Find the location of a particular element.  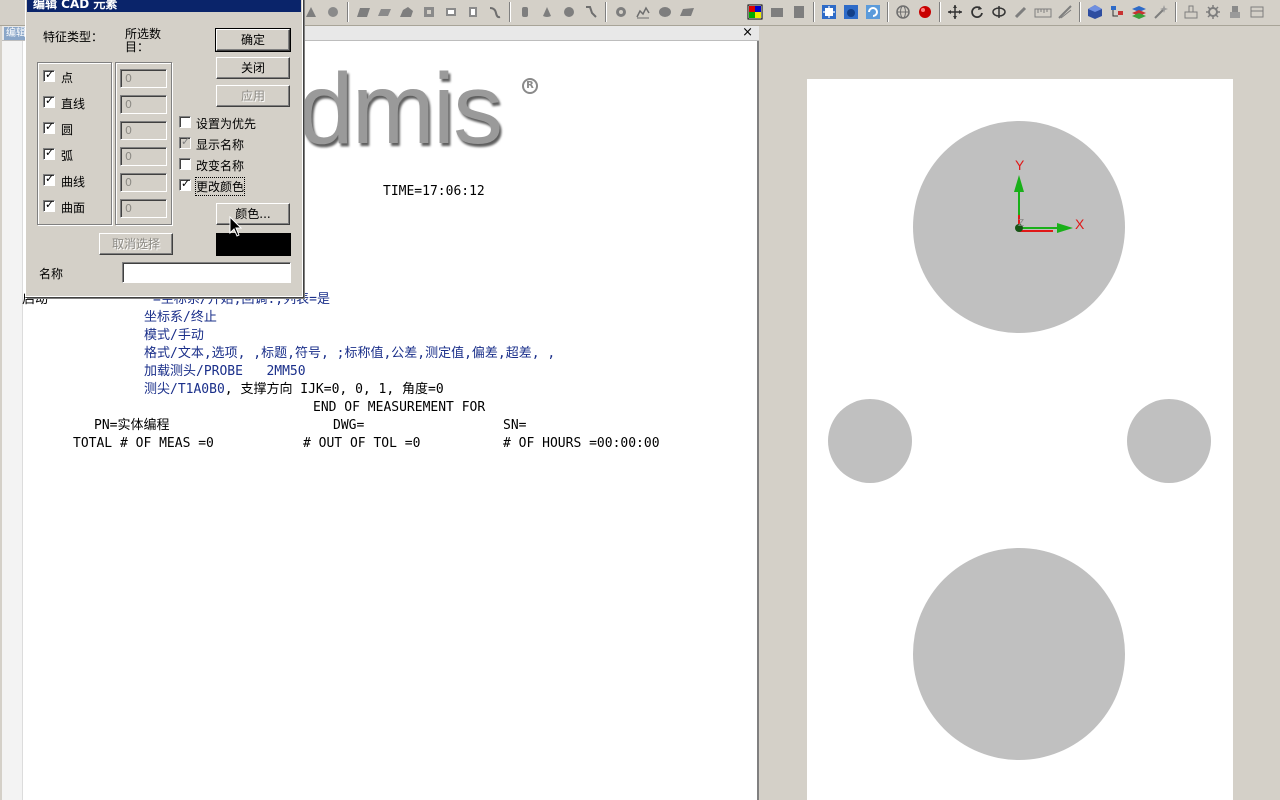

end-of-measurement: END OF MEASUREMENT FOR is located at coordinates (399, 407).